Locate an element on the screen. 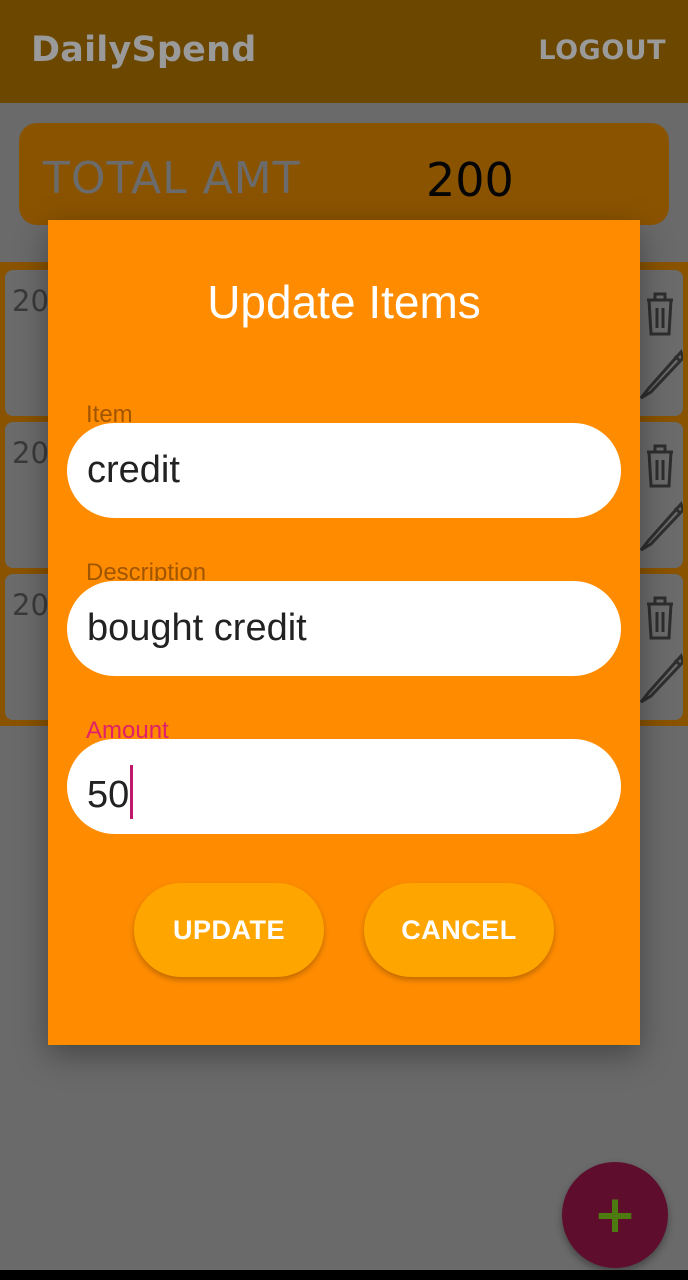 The width and height of the screenshot is (688, 1280). app-bar: DailySpend LOGOUT is located at coordinates (344, 51).